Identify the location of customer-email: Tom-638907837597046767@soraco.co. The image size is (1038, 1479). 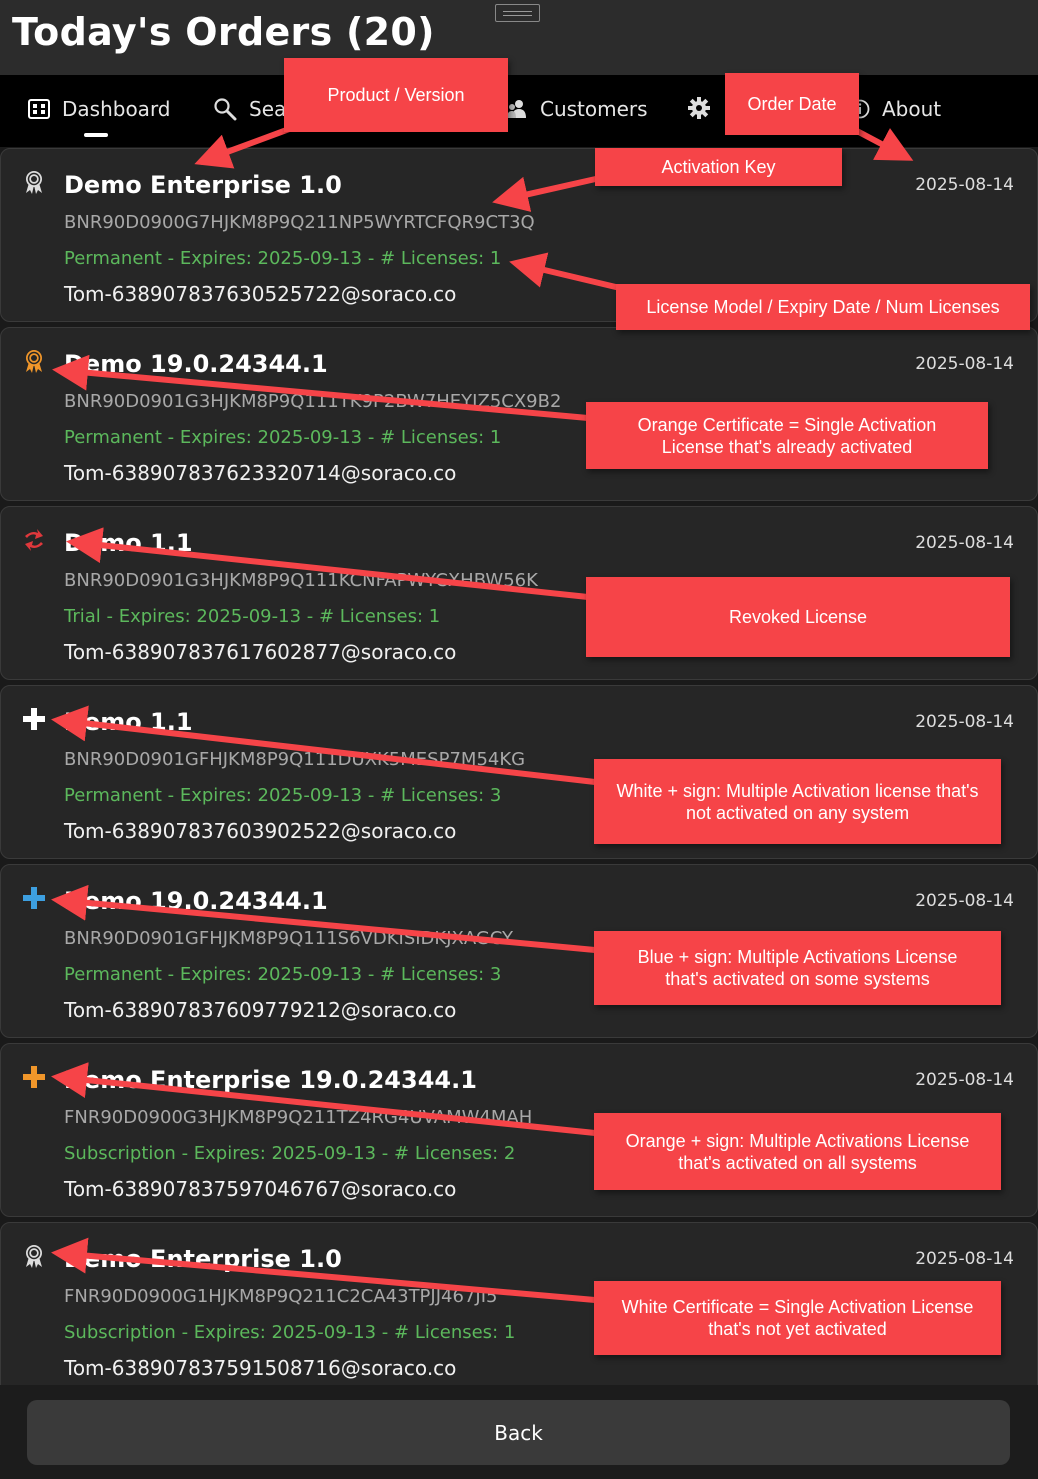
(260, 1189).